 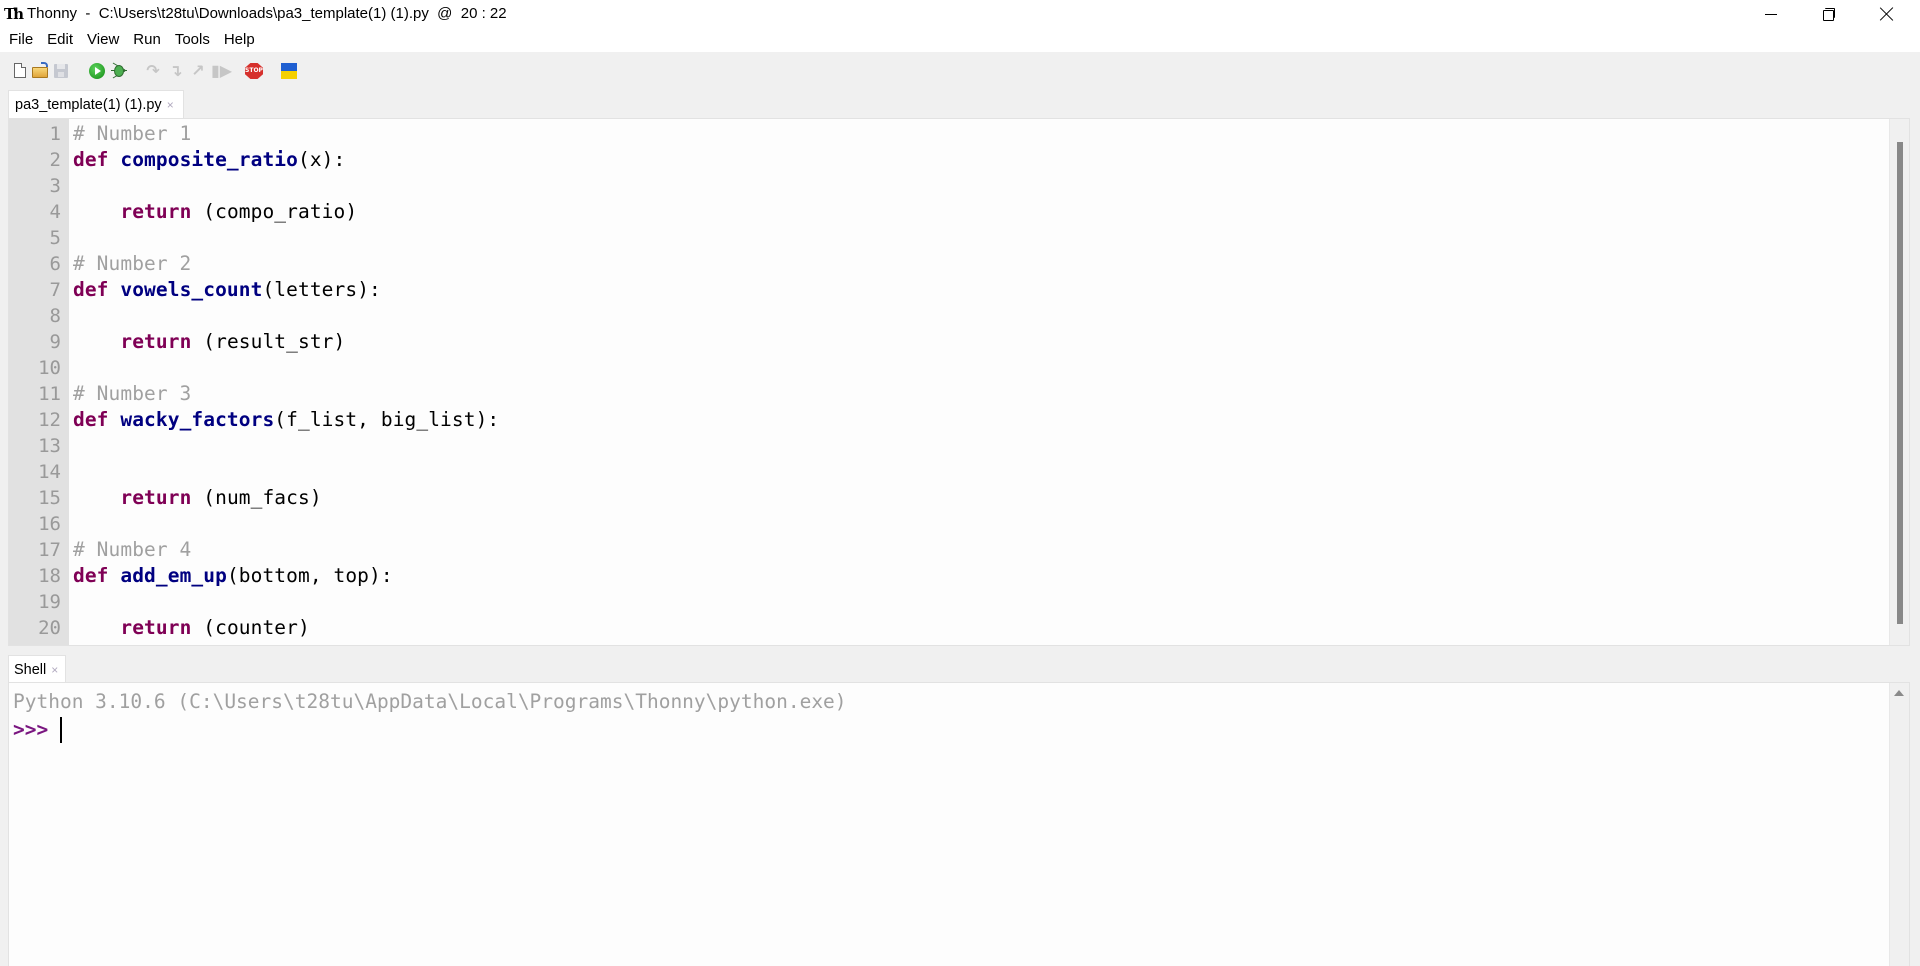 What do you see at coordinates (191, 289) in the screenshot?
I see `function-name-token: vowels_count` at bounding box center [191, 289].